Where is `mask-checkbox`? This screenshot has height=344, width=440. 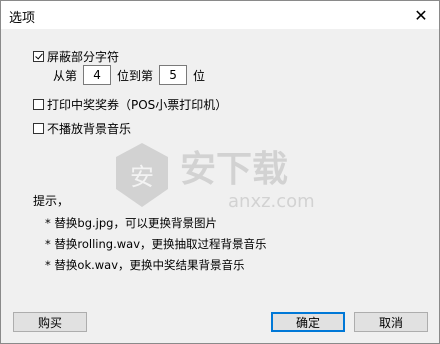
mask-checkbox is located at coordinates (38, 56).